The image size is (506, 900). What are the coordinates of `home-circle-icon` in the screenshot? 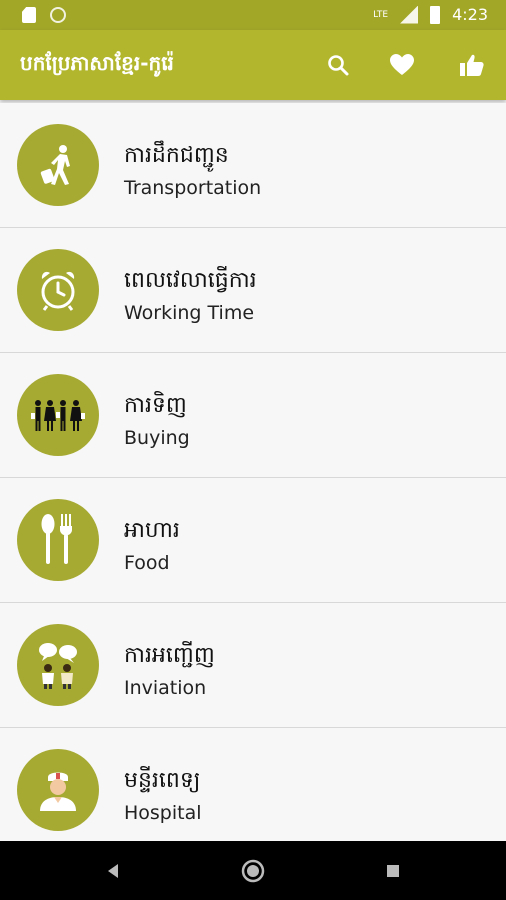 It's located at (253, 871).